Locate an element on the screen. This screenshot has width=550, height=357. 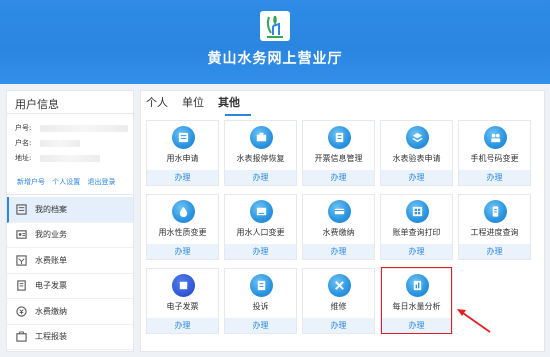
e-invoice-icon is located at coordinates (183, 285).